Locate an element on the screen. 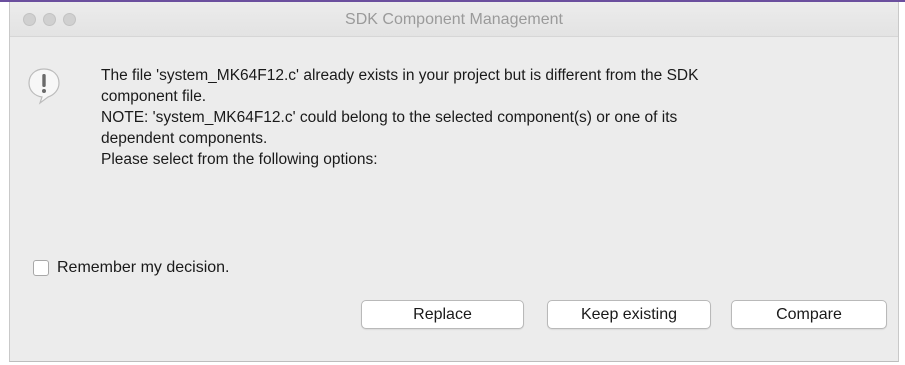 This screenshot has height=365, width=905. window-title: SDK Component Management is located at coordinates (454, 19).